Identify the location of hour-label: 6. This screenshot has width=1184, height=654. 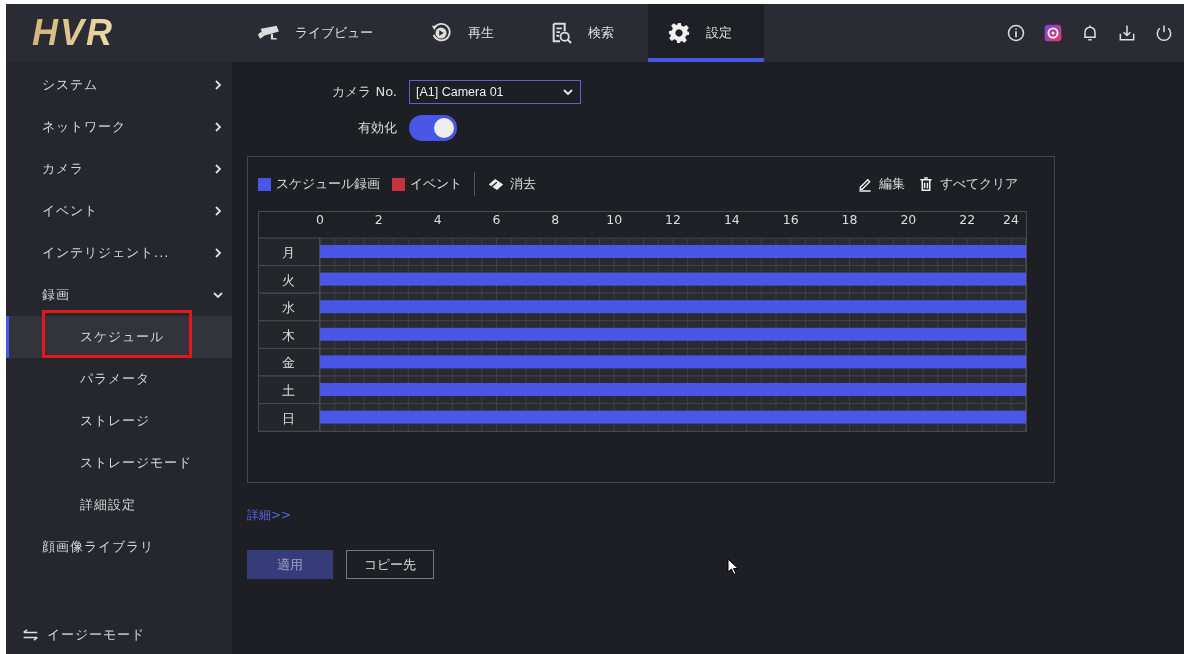
(496, 219).